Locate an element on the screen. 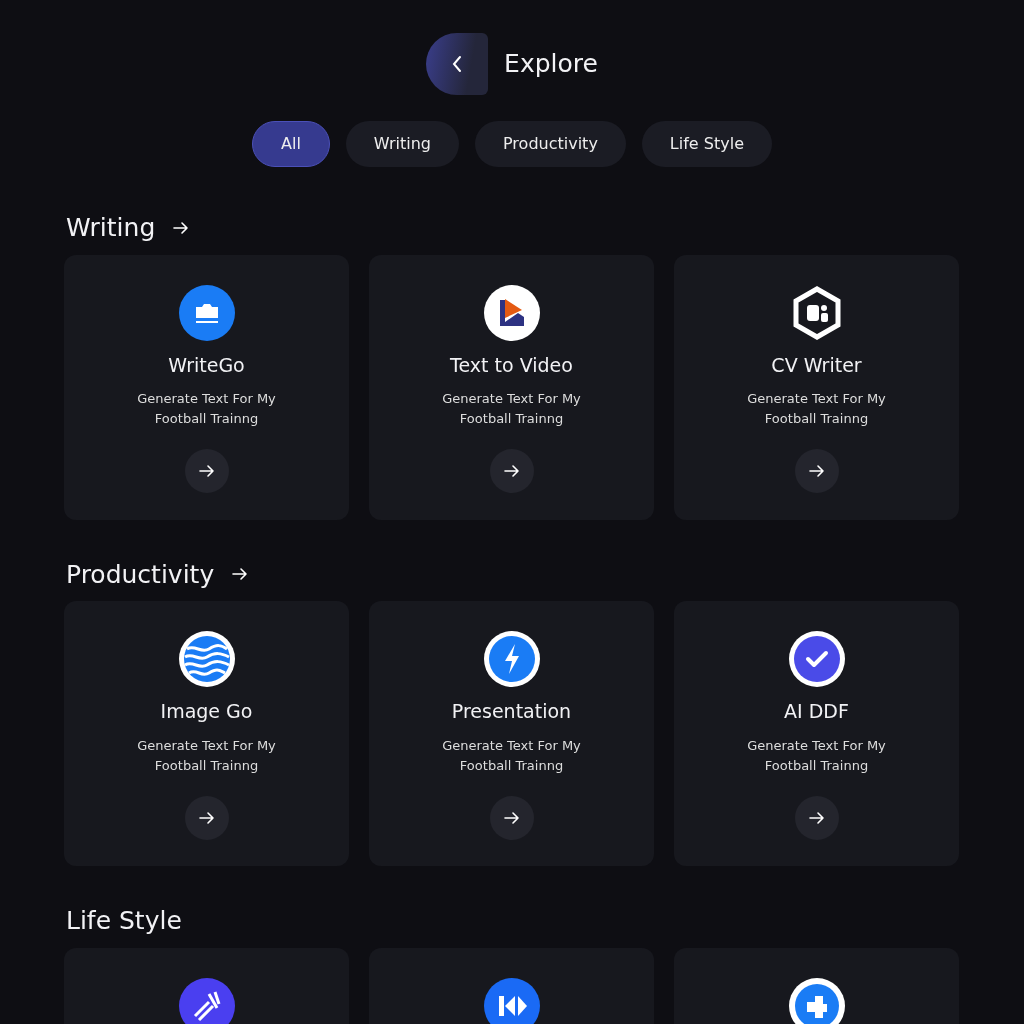 Image resolution: width=1024 pixels, height=1024 pixels. waves-icon is located at coordinates (206, 659).